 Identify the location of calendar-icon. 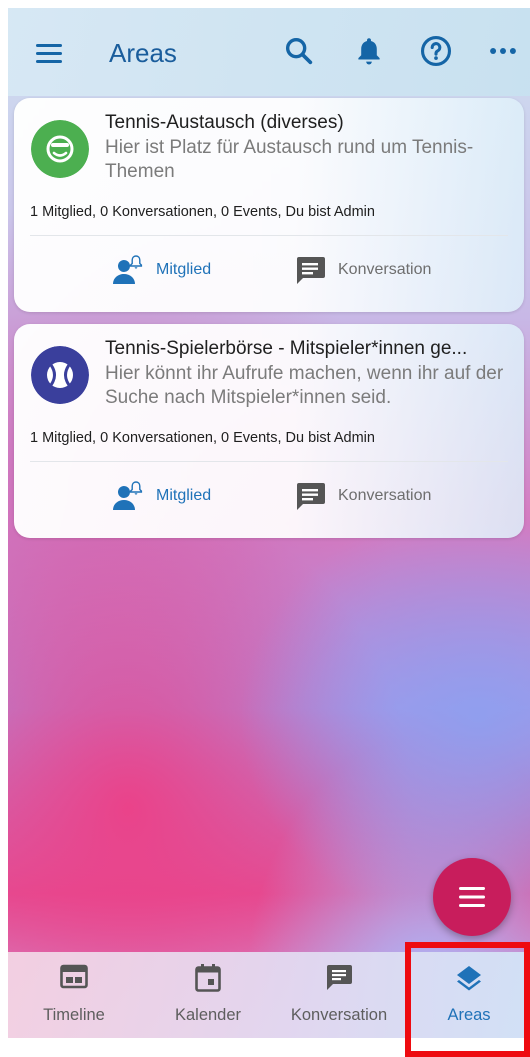
(208, 978).